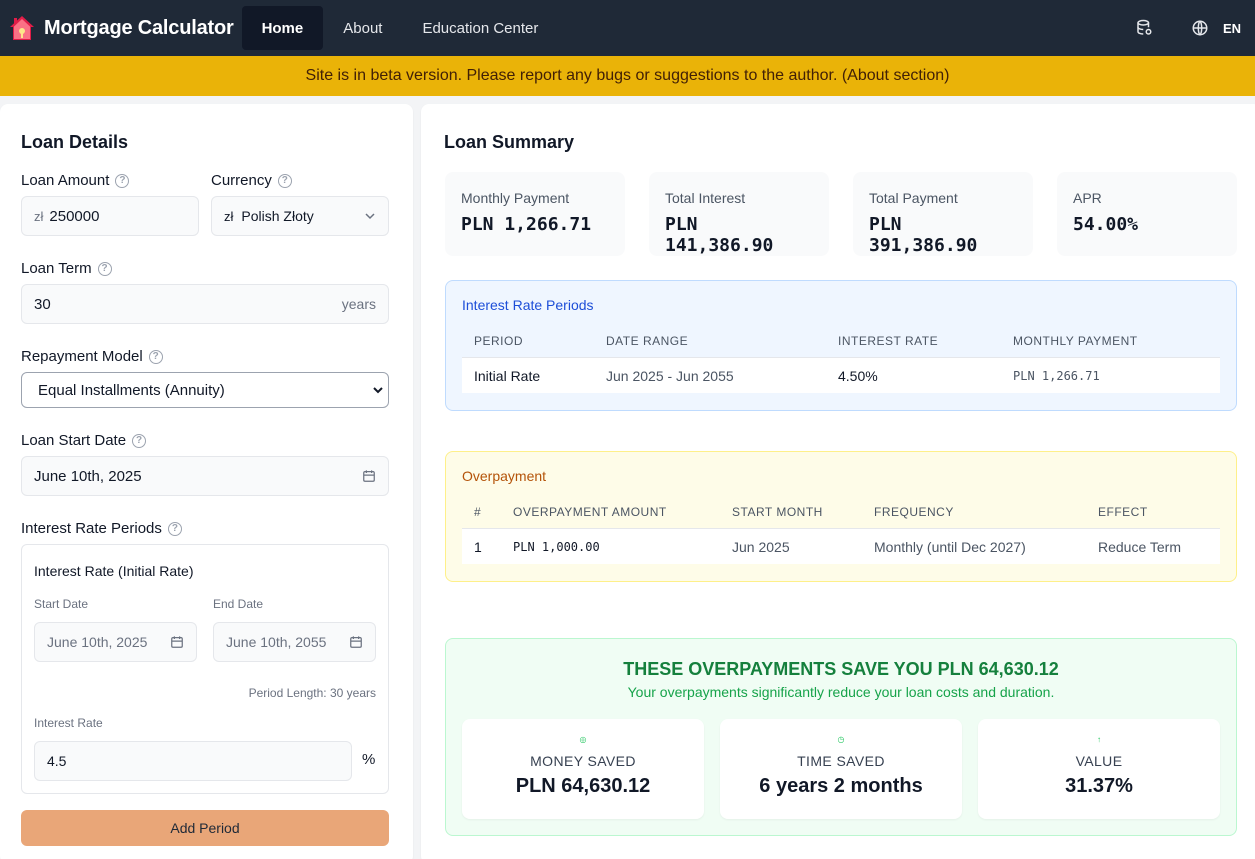  I want to click on period-end-value: June 10th, 2055, so click(276, 642).